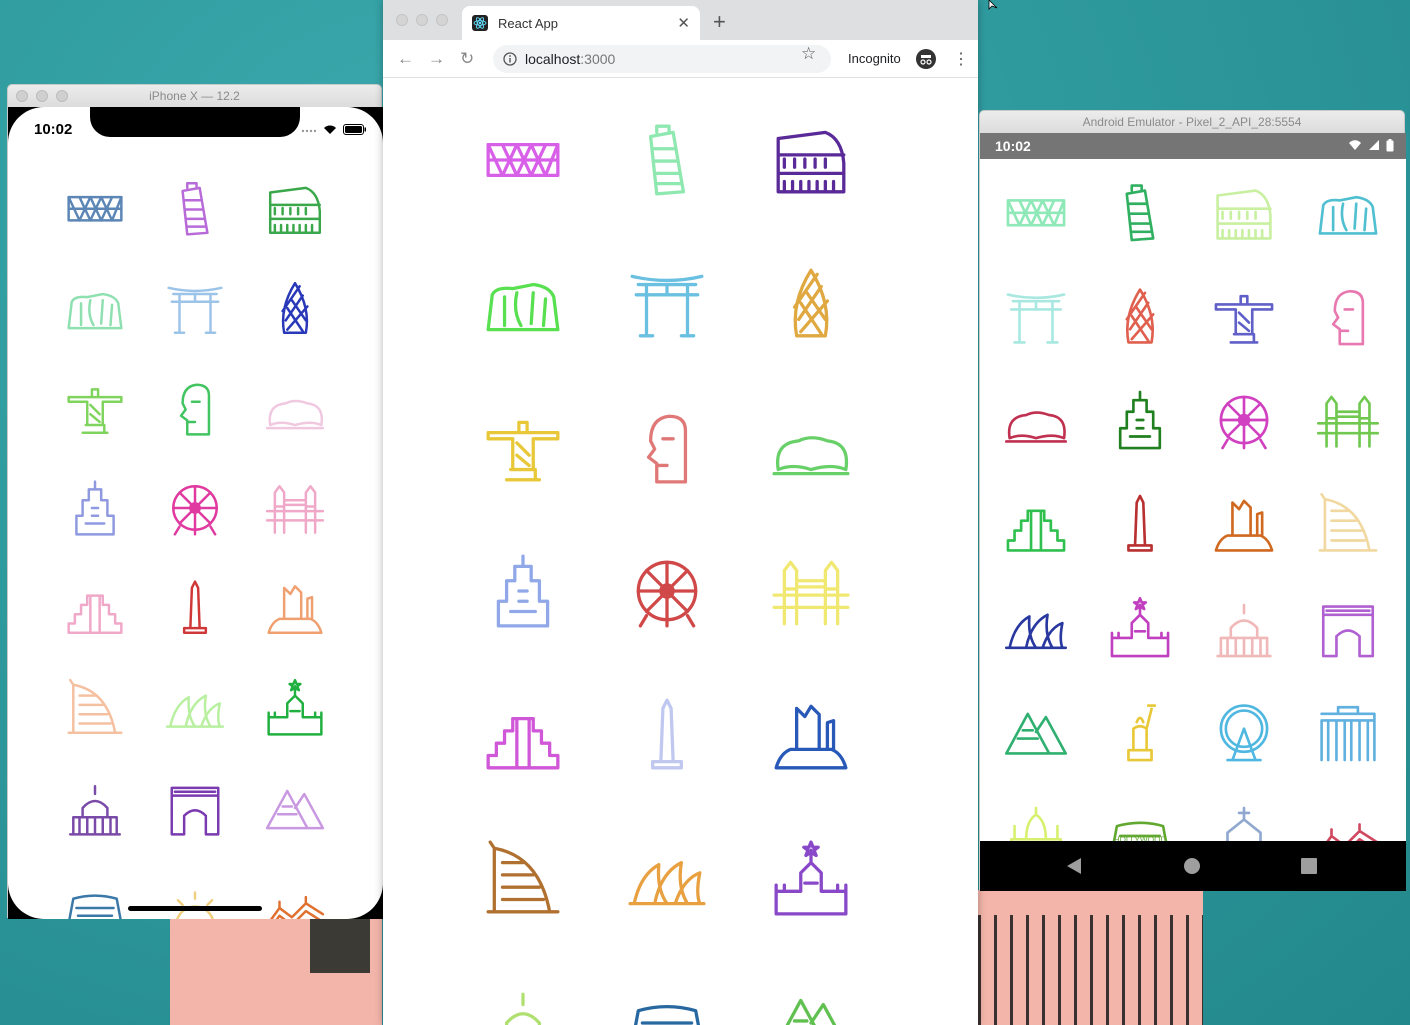  I want to click on incognito-icon, so click(926, 59).